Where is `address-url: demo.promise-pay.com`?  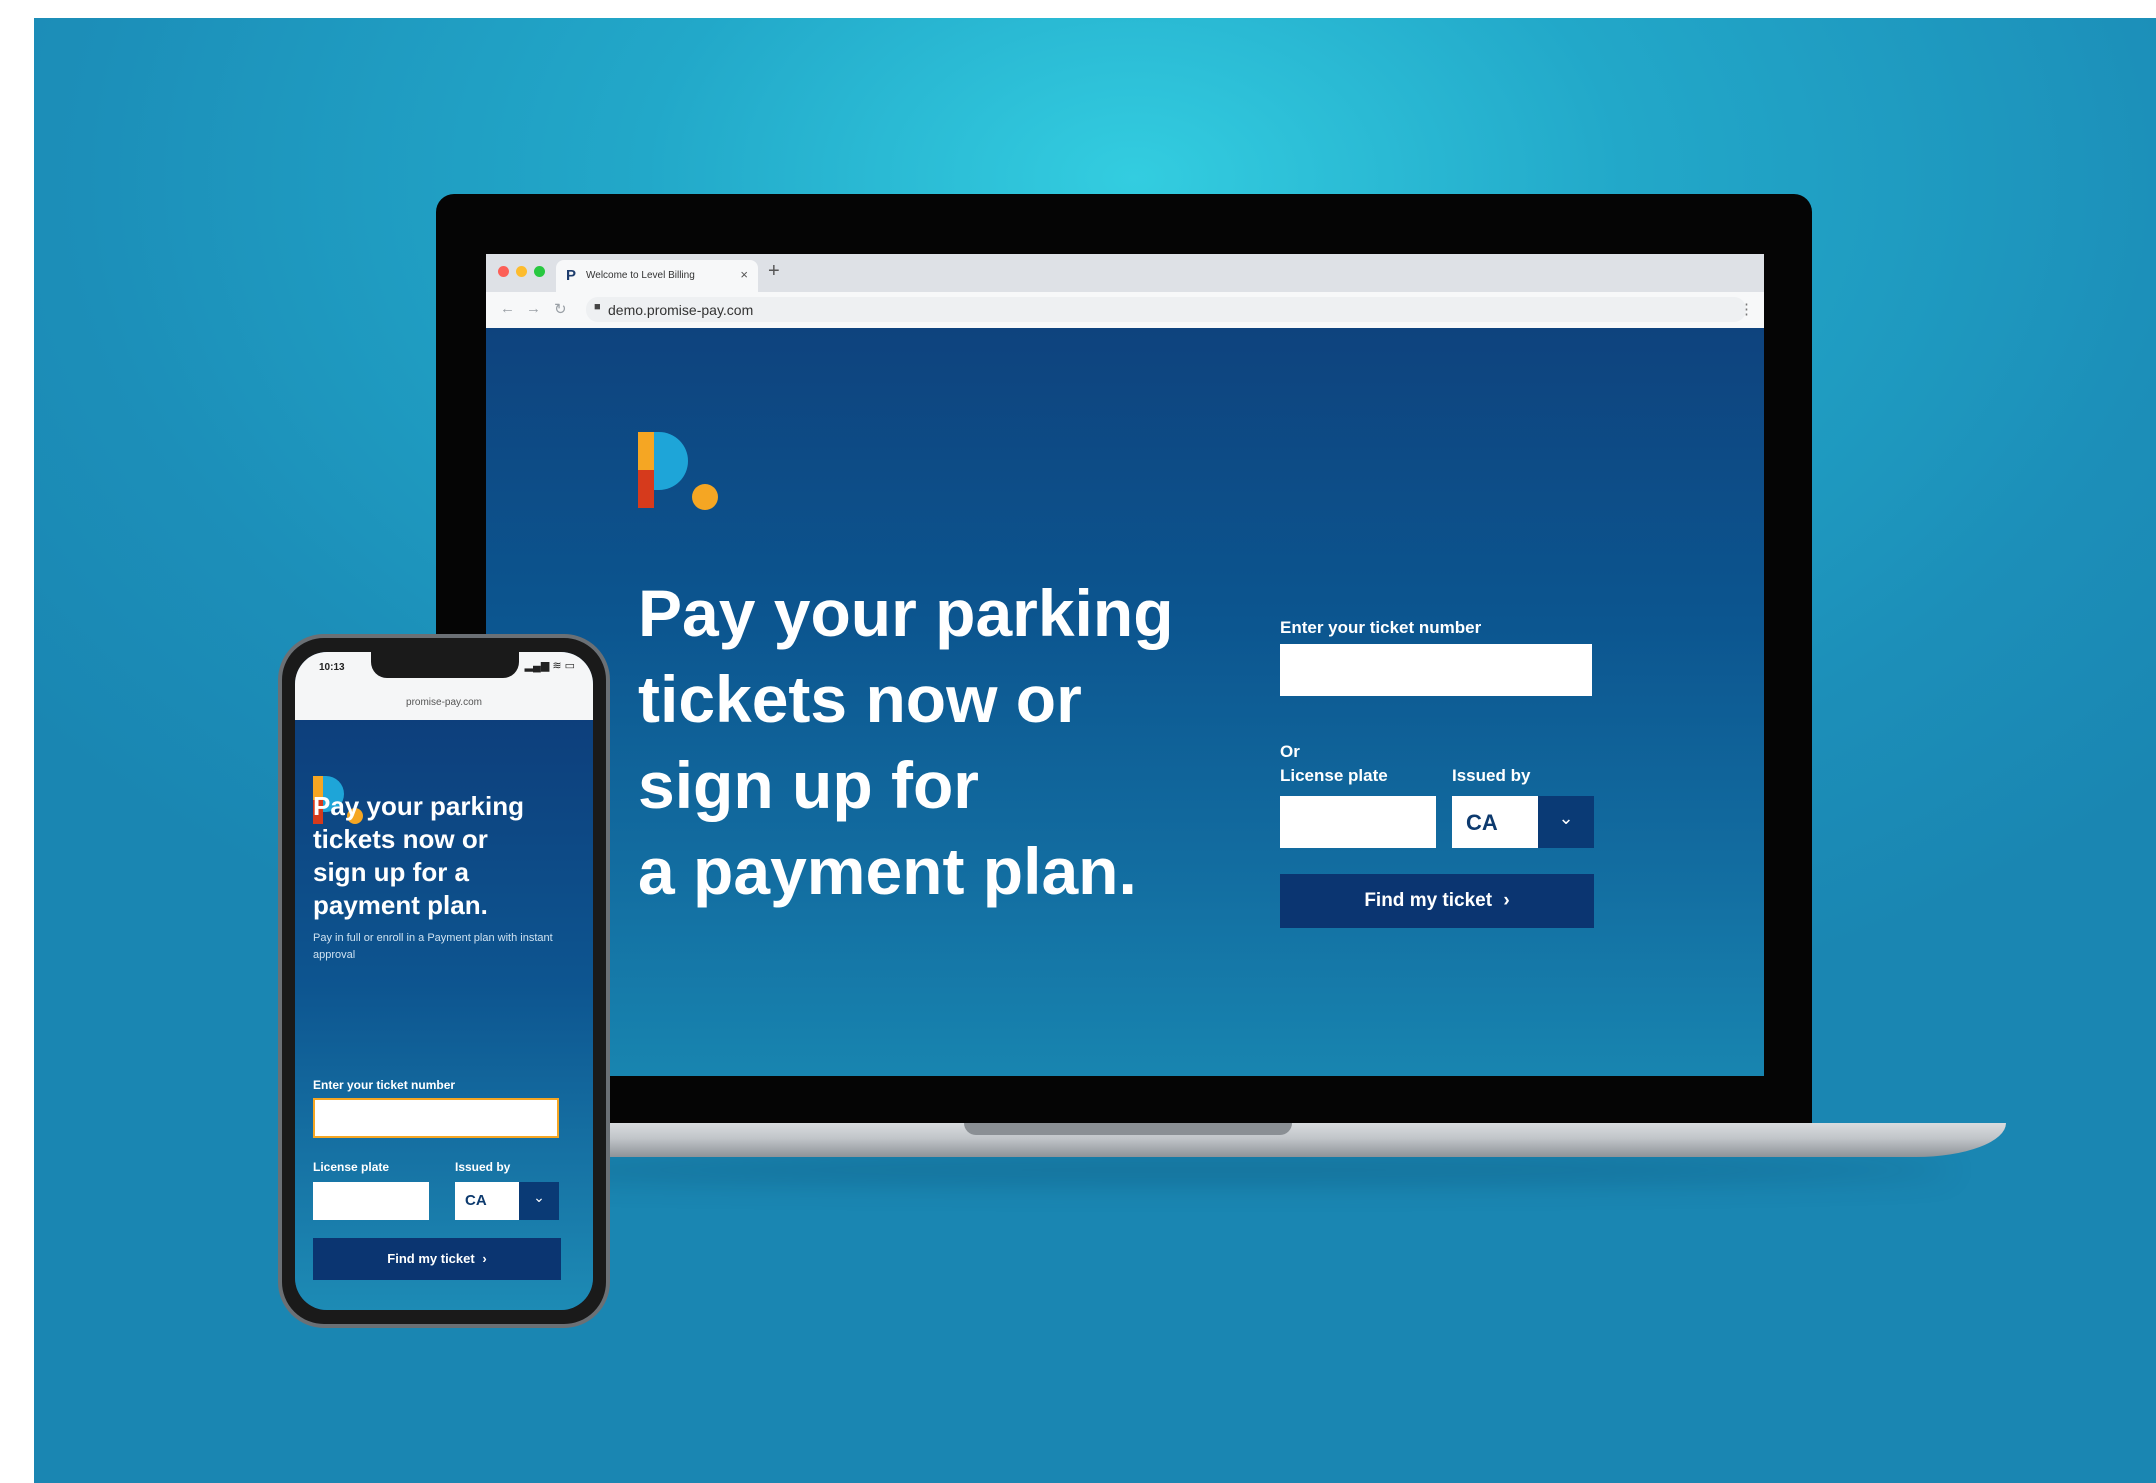
address-url: demo.promise-pay.com is located at coordinates (681, 310).